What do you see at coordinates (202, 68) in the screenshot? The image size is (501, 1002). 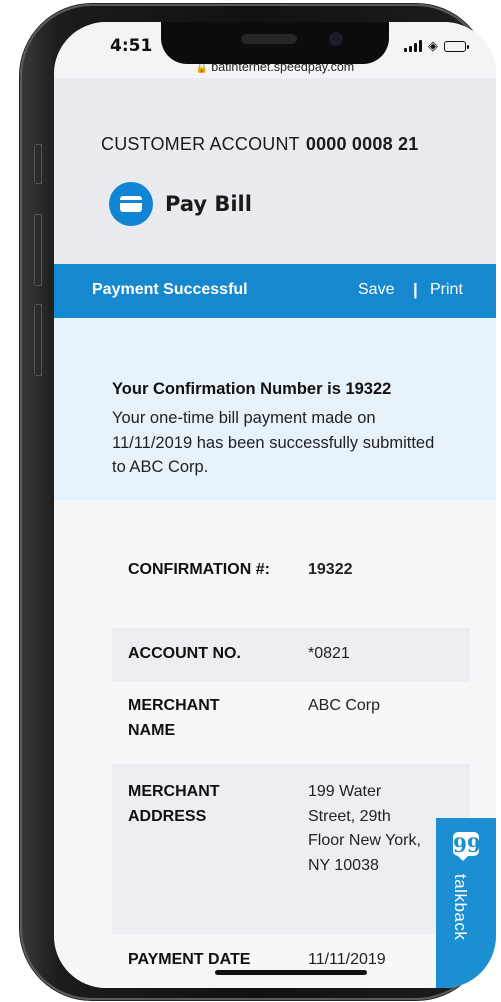 I see `lock-icon: 🔒` at bounding box center [202, 68].